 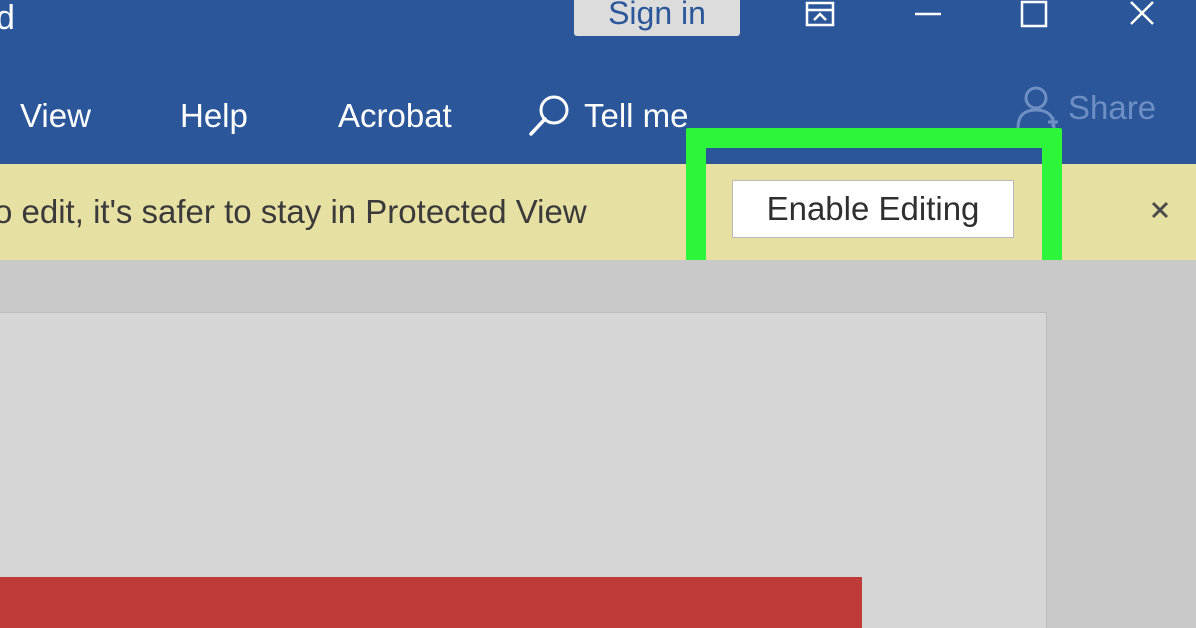 I want to click on ribbon-display-options-icon, so click(x=820, y=14).